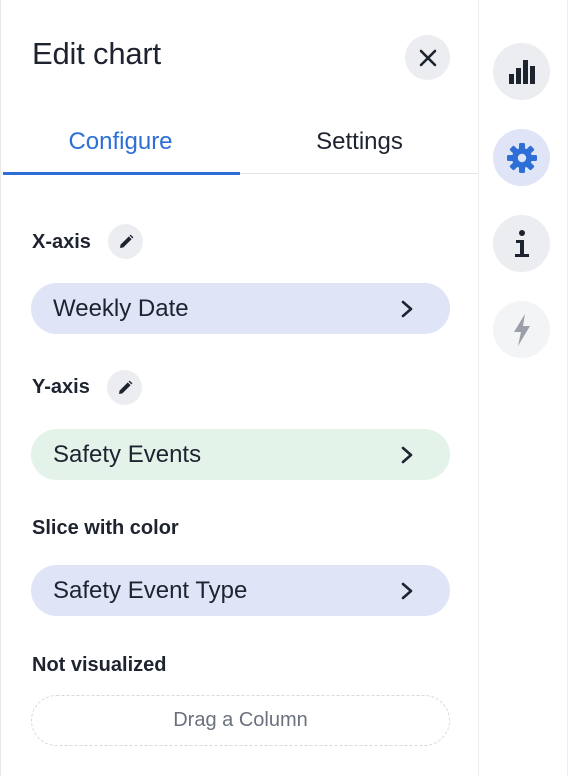 This screenshot has width=568, height=776. I want to click on slice-column-pill: Safety Event Type, so click(240, 590).